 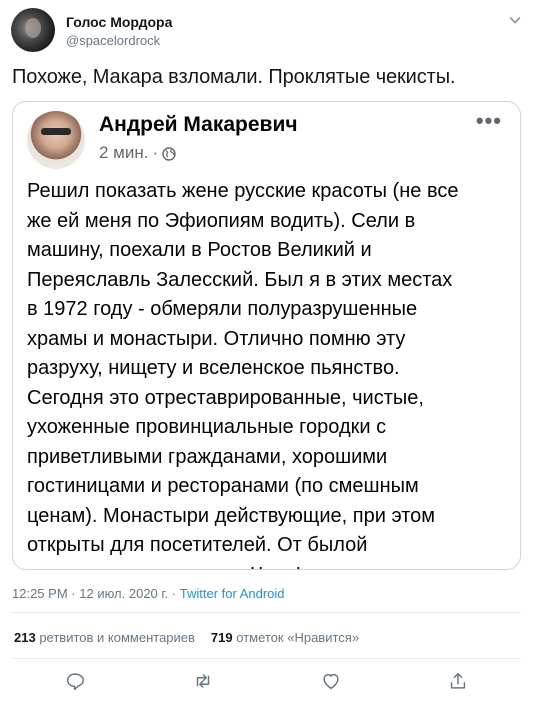 What do you see at coordinates (269, 565) in the screenshot?
I see `post-body-line: депрессии нет и следа. Чудо!` at bounding box center [269, 565].